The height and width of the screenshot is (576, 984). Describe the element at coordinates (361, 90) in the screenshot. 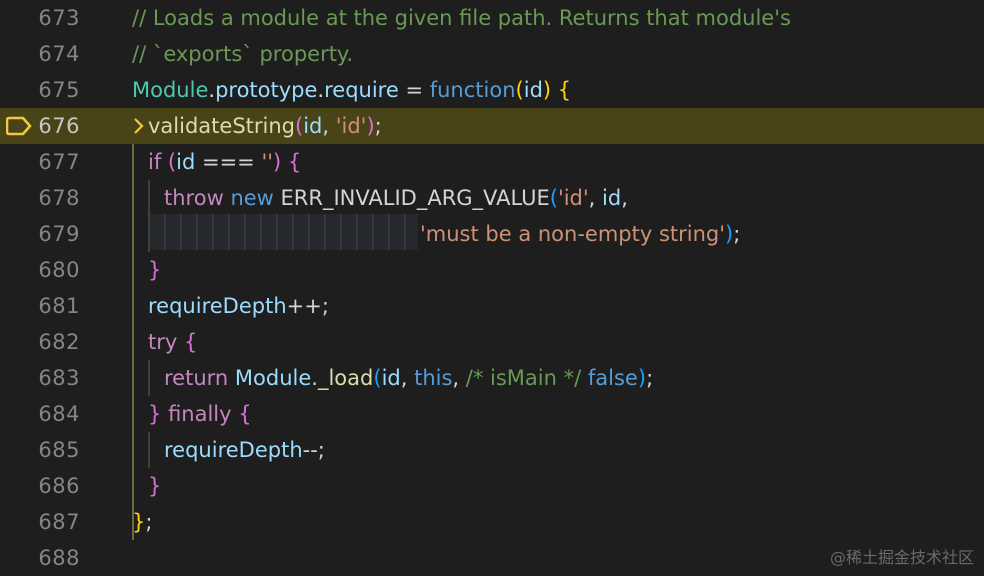

I see `code-token: require` at that location.